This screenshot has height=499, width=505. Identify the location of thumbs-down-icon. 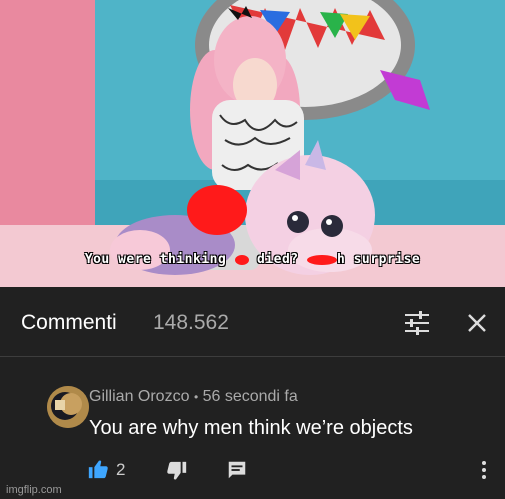
(177, 471).